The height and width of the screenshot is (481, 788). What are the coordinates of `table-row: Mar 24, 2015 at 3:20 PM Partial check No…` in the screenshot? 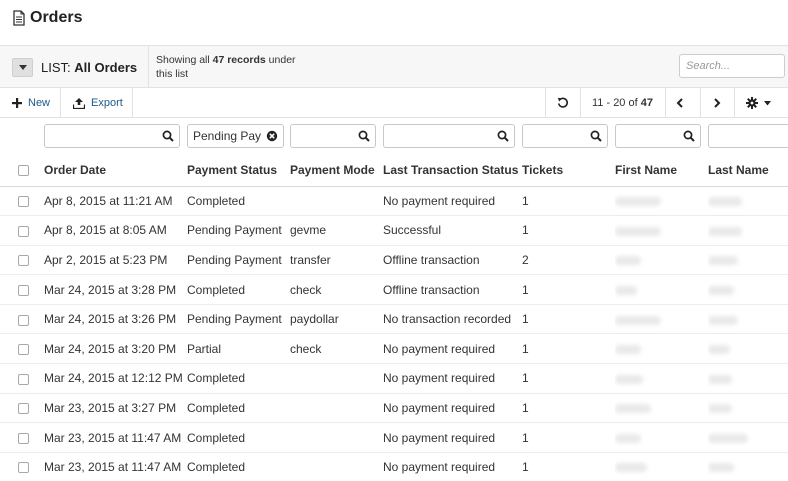 It's located at (394, 349).